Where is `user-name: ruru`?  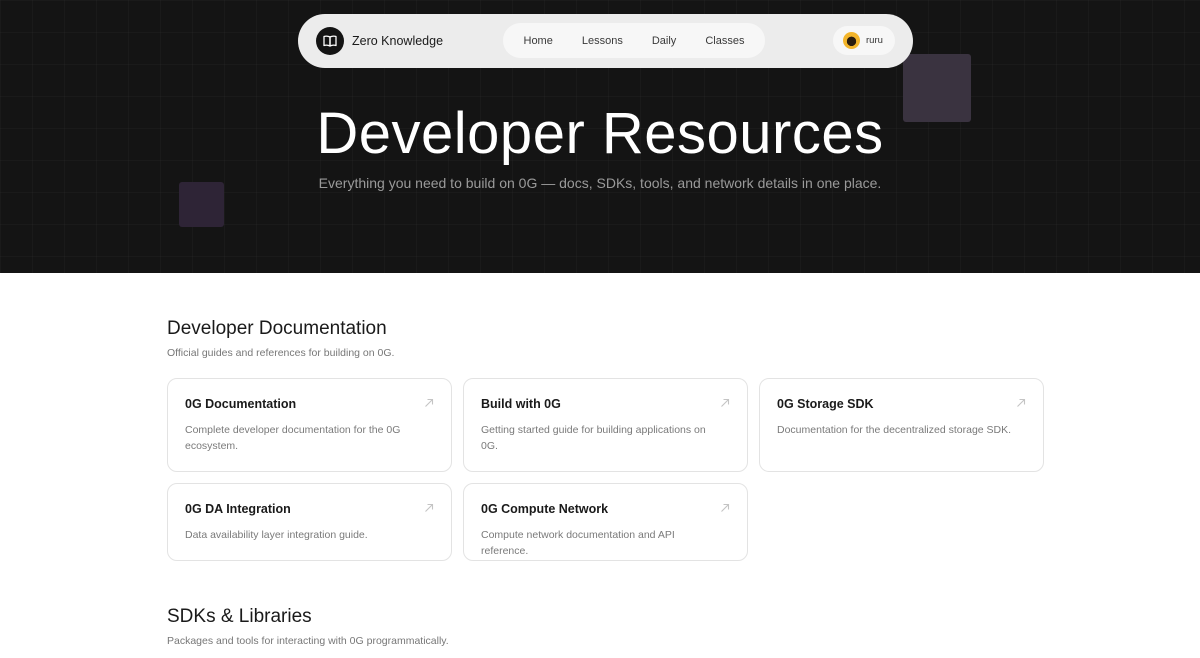 user-name: ruru is located at coordinates (874, 40).